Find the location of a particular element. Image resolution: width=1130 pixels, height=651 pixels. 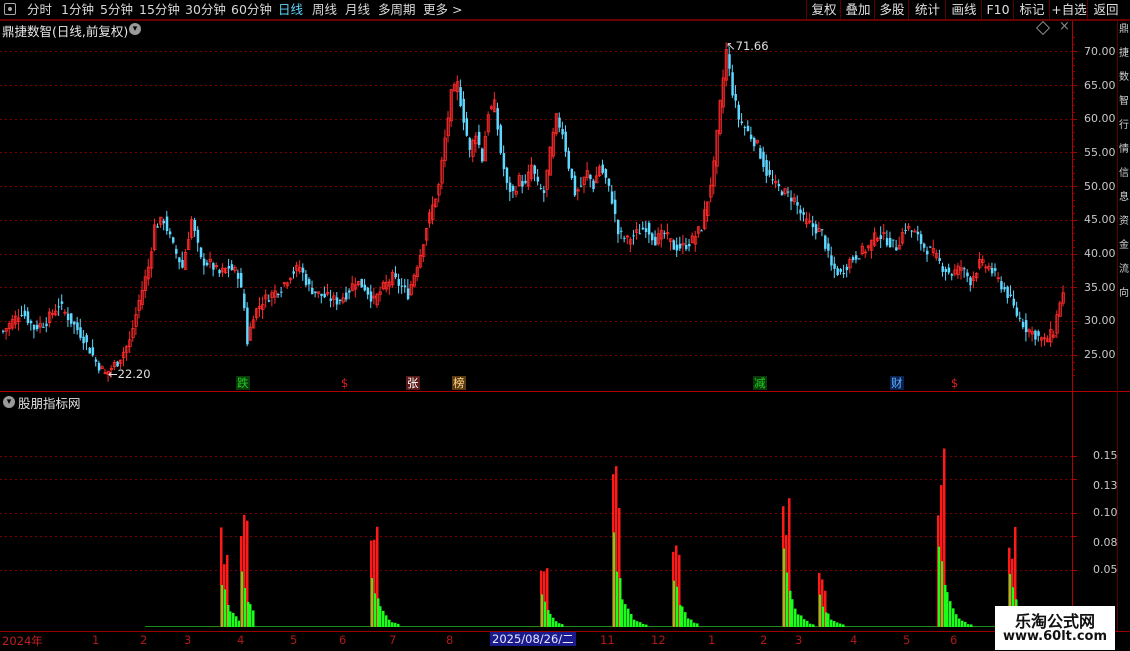

side-strip-char: 情 is located at coordinates (1124, 149).